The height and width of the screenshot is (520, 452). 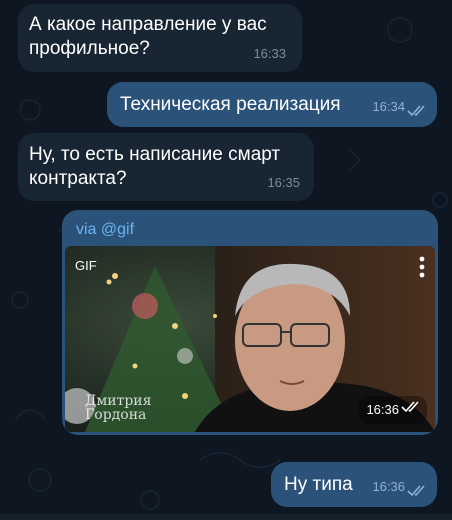 I want to click on outgoing-message: Ну типа 16:36, so click(x=354, y=484).